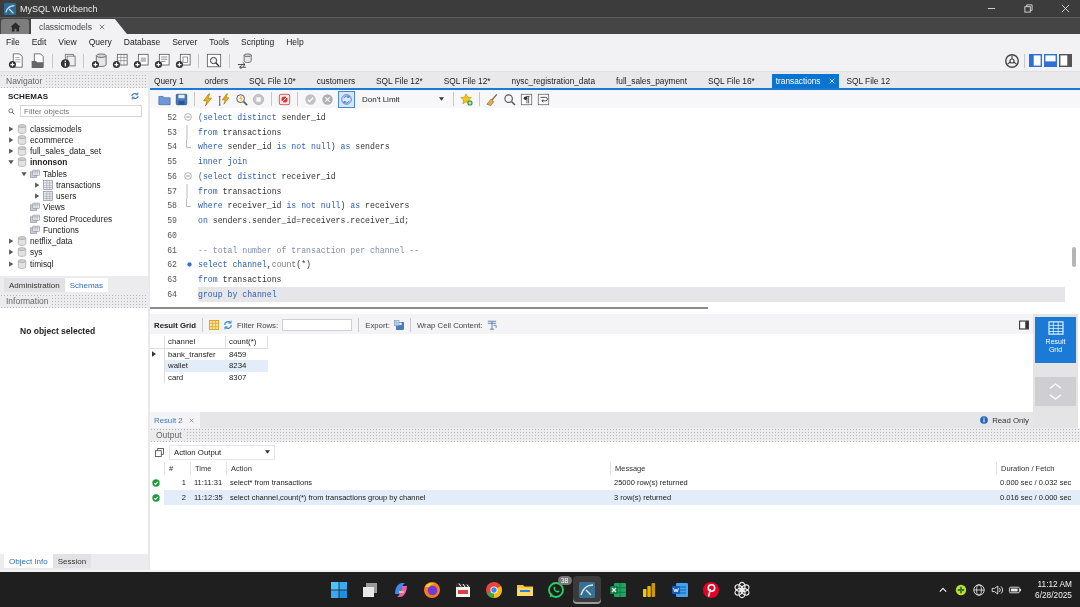 This screenshot has width=1080, height=607. I want to click on tree-item: ecommerce, so click(52, 139).